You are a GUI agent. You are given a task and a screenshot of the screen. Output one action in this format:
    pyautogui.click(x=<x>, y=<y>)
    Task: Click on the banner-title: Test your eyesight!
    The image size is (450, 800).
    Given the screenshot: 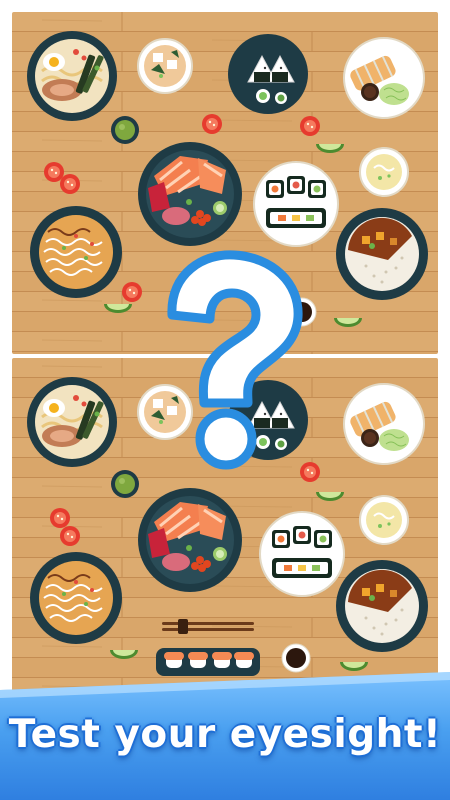 What is the action you would take?
    pyautogui.click(x=225, y=734)
    